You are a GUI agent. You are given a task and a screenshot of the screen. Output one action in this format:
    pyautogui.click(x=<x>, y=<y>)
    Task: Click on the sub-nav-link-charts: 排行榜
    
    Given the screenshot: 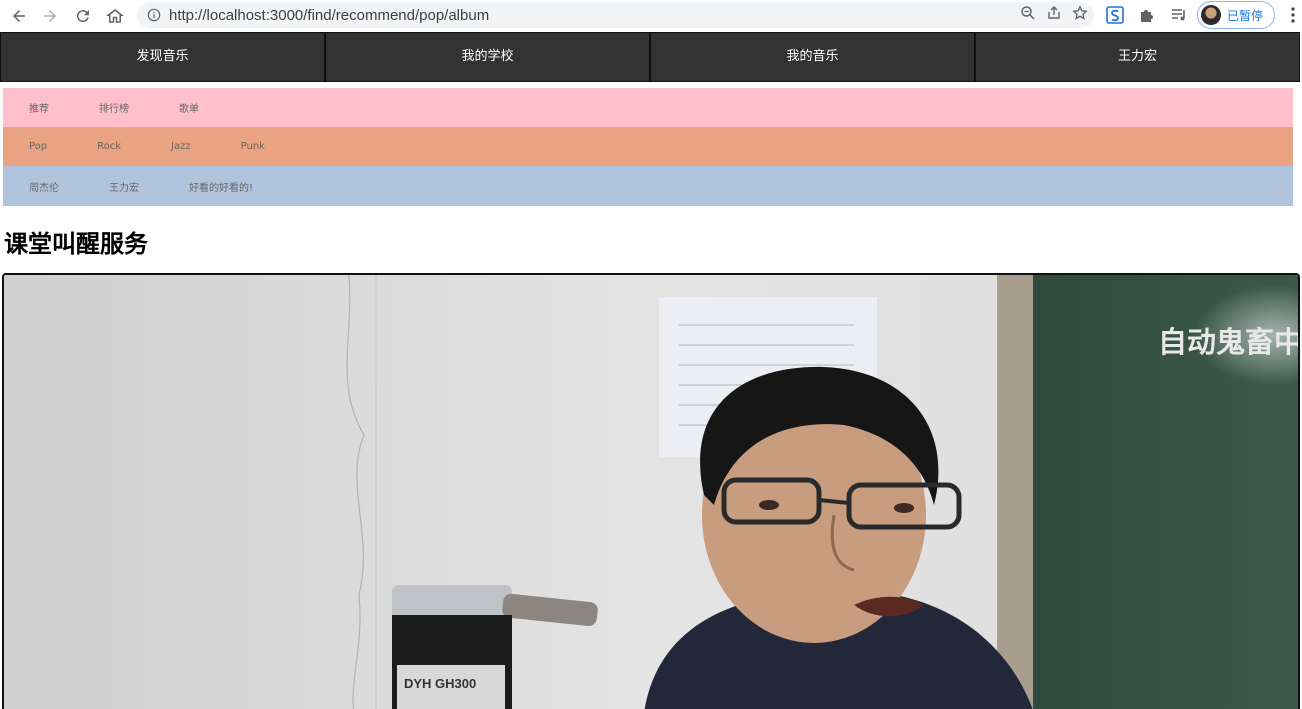 What is the action you would take?
    pyautogui.click(x=114, y=107)
    